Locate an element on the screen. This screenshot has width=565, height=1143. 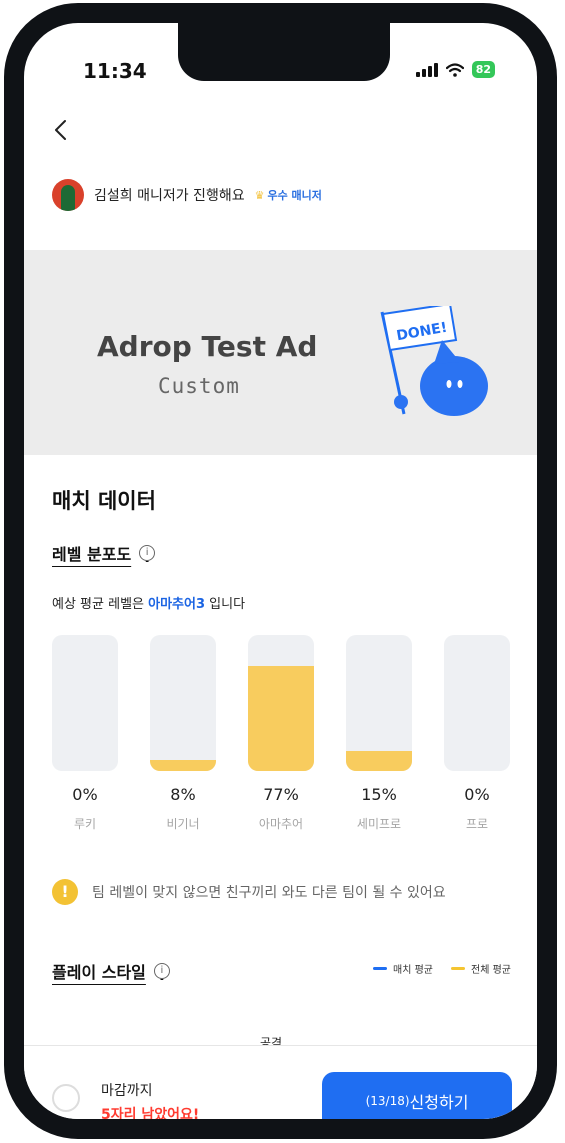
legend-item-overall: 전체 평균 is located at coordinates (481, 968).